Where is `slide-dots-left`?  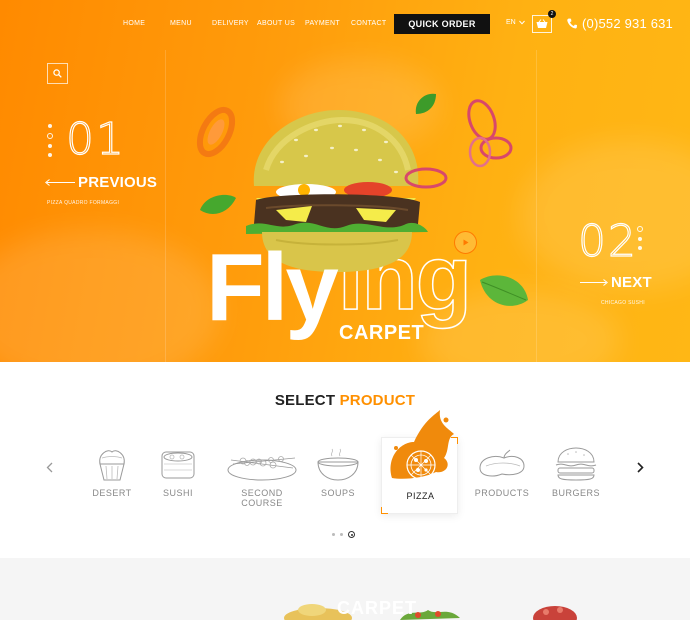 slide-dots-left is located at coordinates (50, 140).